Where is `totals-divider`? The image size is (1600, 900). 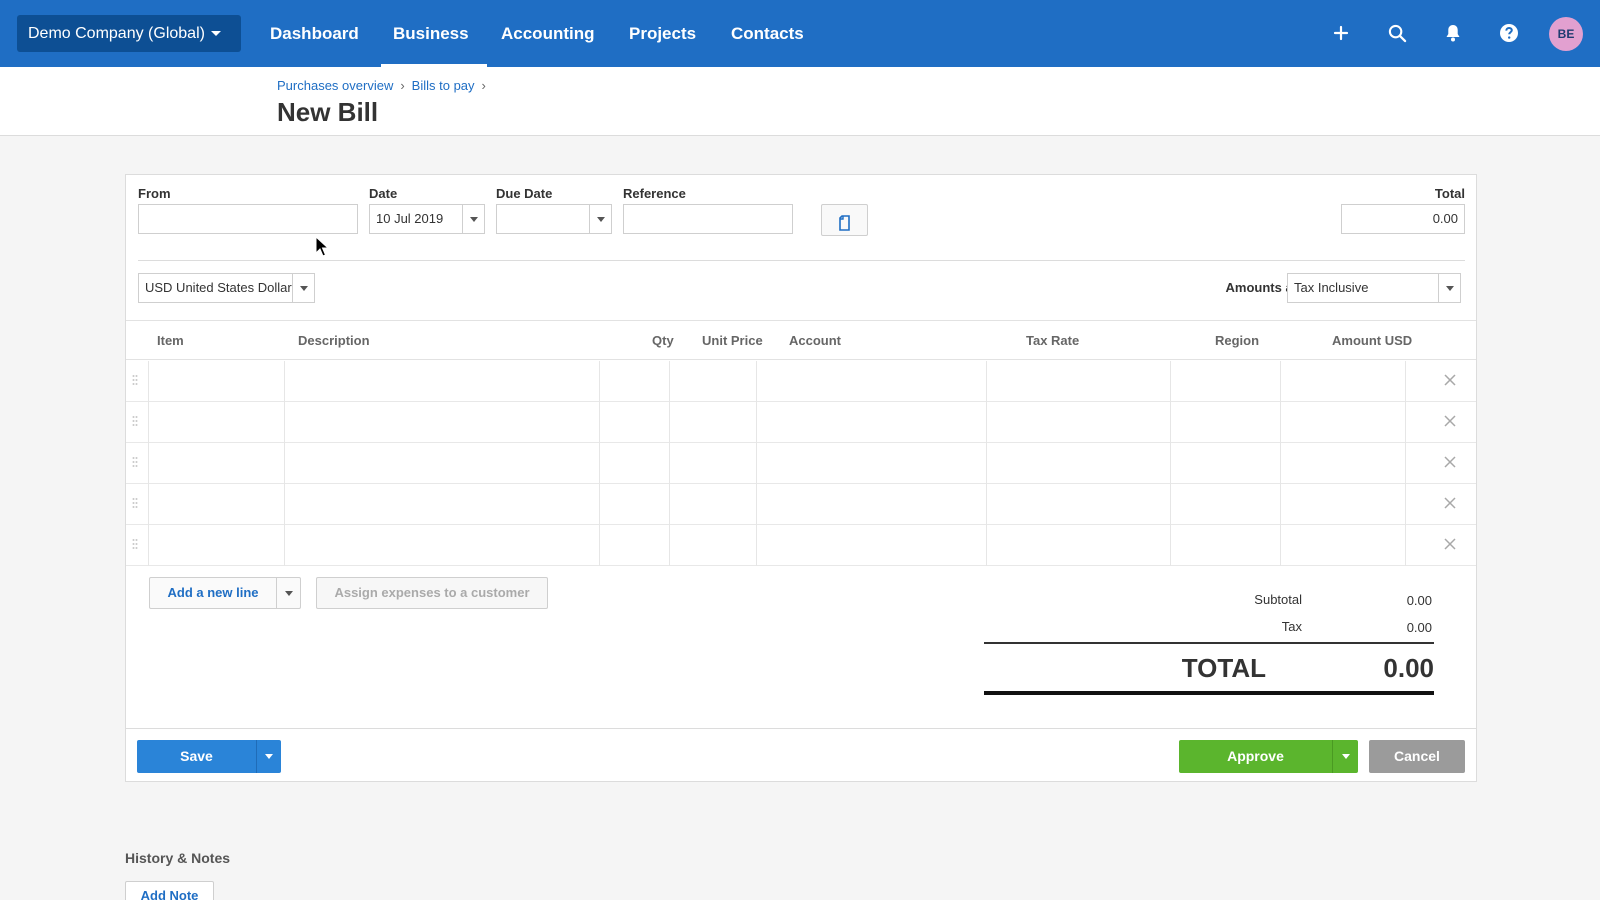 totals-divider is located at coordinates (1209, 643).